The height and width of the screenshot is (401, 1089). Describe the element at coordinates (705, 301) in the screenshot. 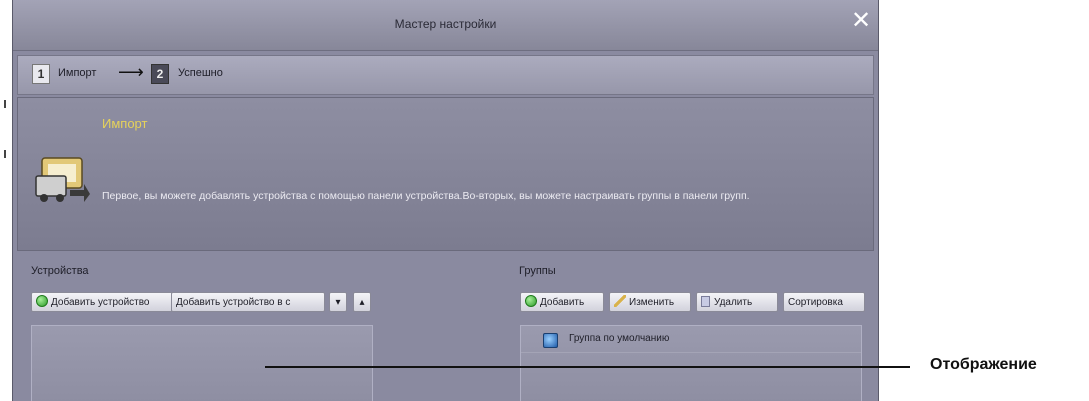

I see `trash-icon` at that location.